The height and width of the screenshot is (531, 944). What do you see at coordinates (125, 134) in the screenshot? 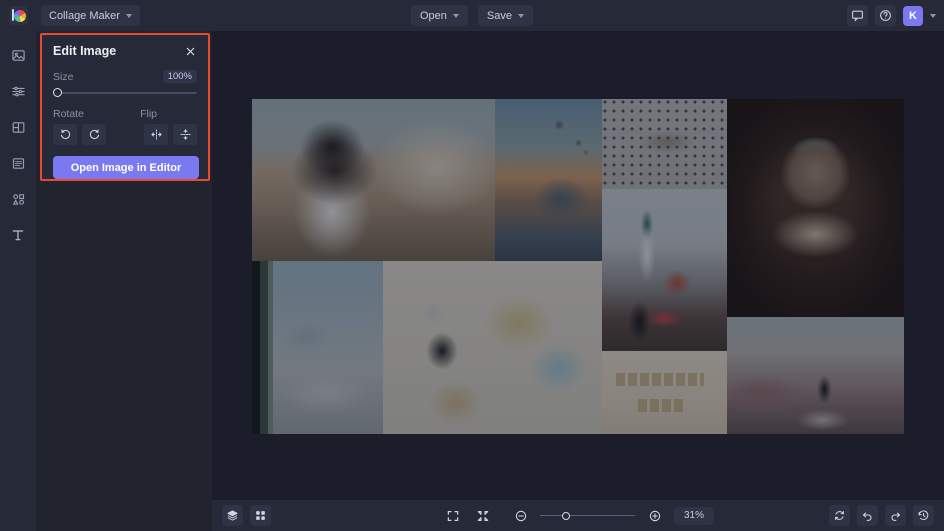
I see `rotate-flip-buttons` at bounding box center [125, 134].